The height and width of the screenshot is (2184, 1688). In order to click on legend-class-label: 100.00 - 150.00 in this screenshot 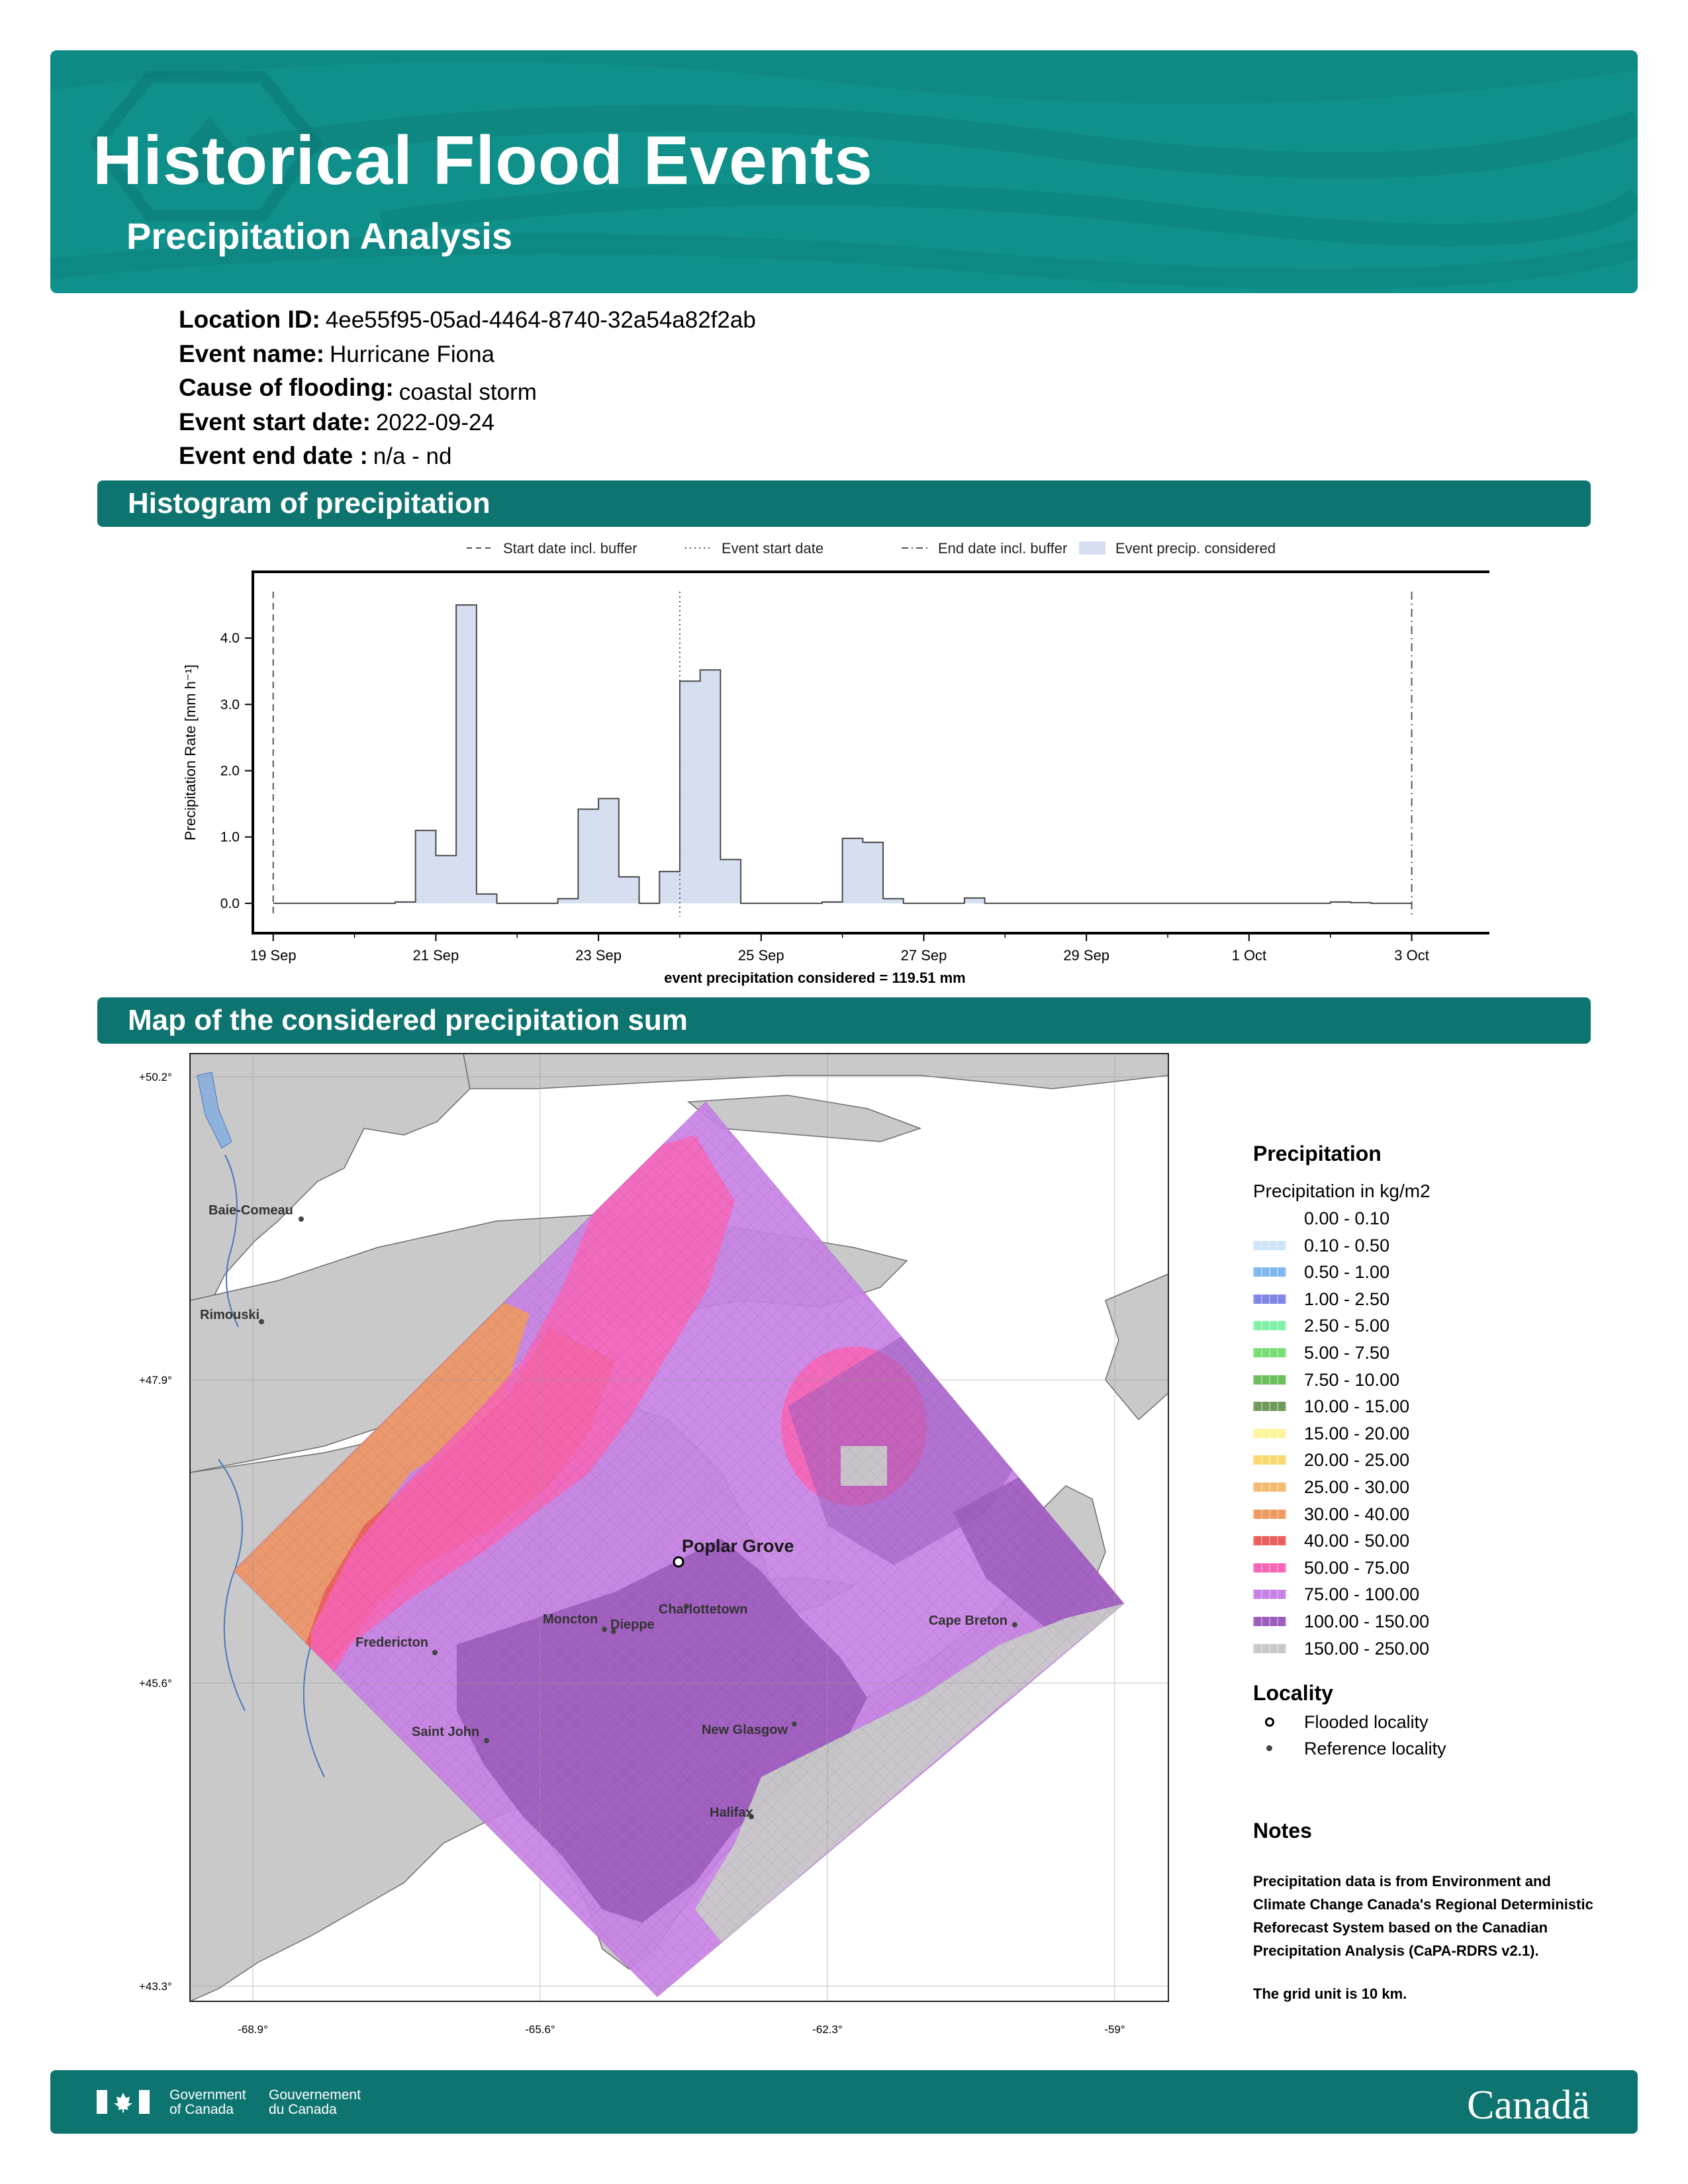, I will do `click(1367, 1621)`.